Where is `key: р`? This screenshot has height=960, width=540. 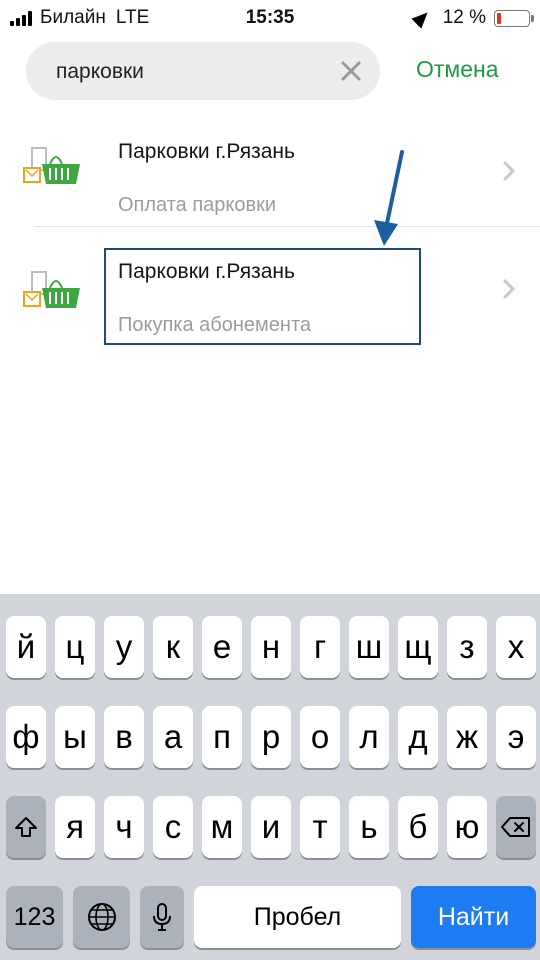 key: р is located at coordinates (271, 737).